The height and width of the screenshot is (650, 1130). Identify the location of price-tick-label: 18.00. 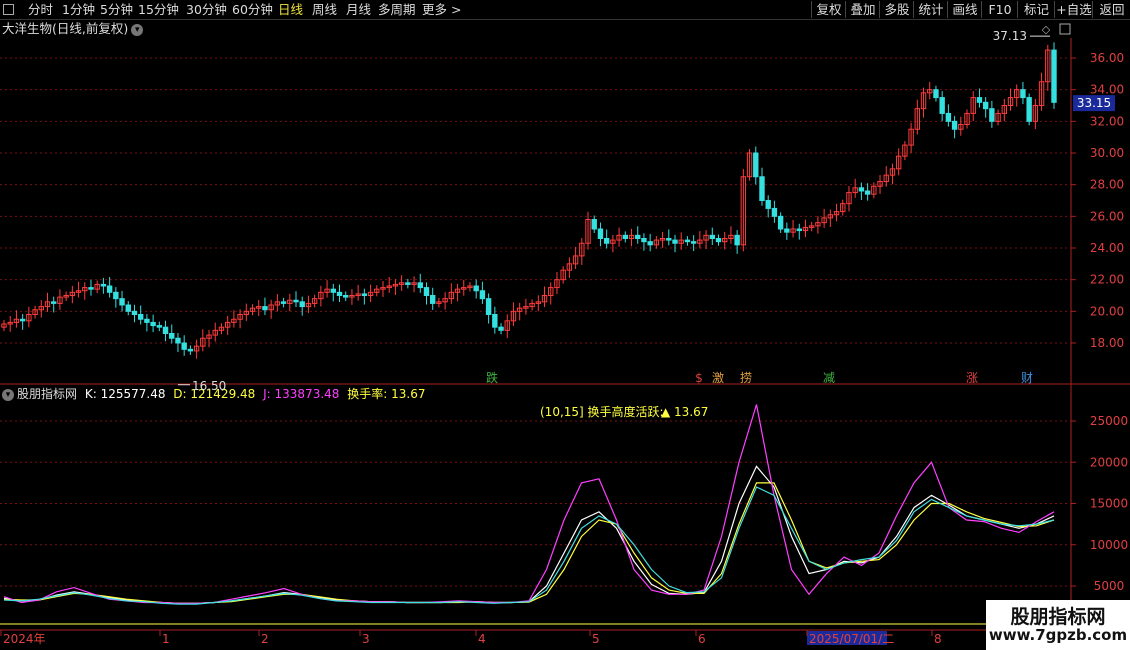
(1107, 343).